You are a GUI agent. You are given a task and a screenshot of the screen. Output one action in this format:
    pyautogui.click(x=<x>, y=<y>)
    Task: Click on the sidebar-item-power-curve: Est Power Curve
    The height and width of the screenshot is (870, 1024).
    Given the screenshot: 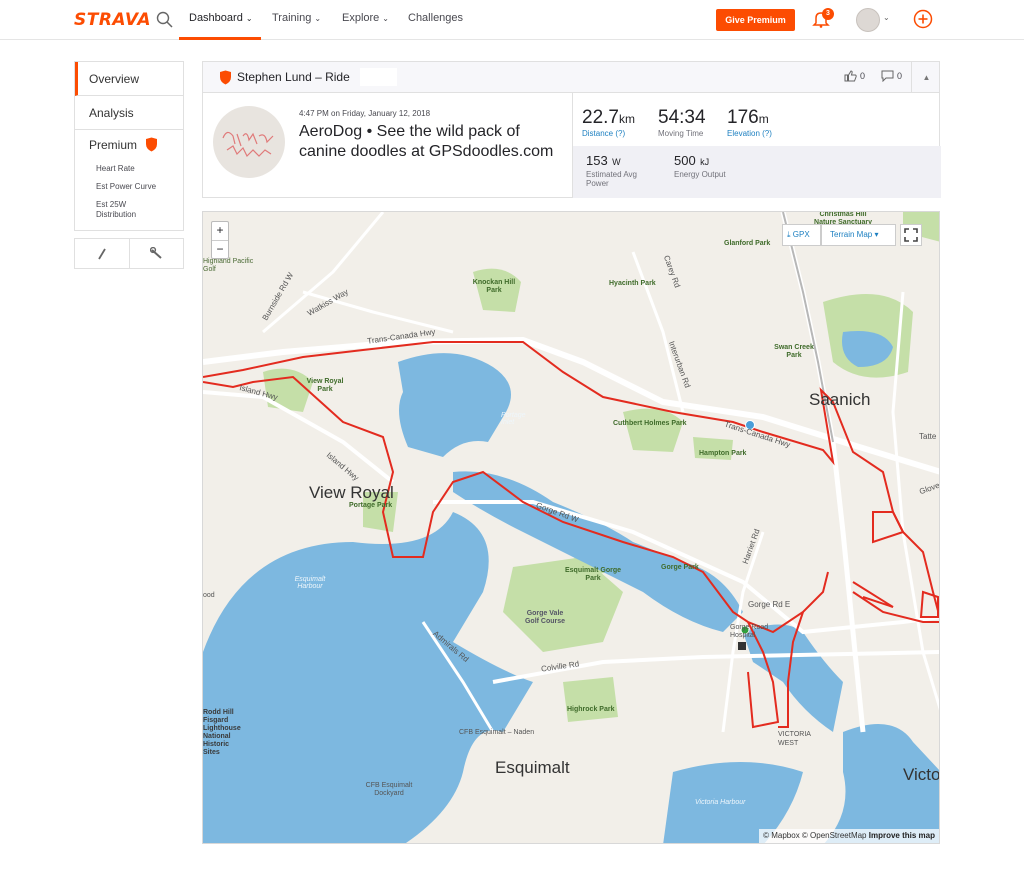 What is the action you would take?
    pyautogui.click(x=126, y=187)
    